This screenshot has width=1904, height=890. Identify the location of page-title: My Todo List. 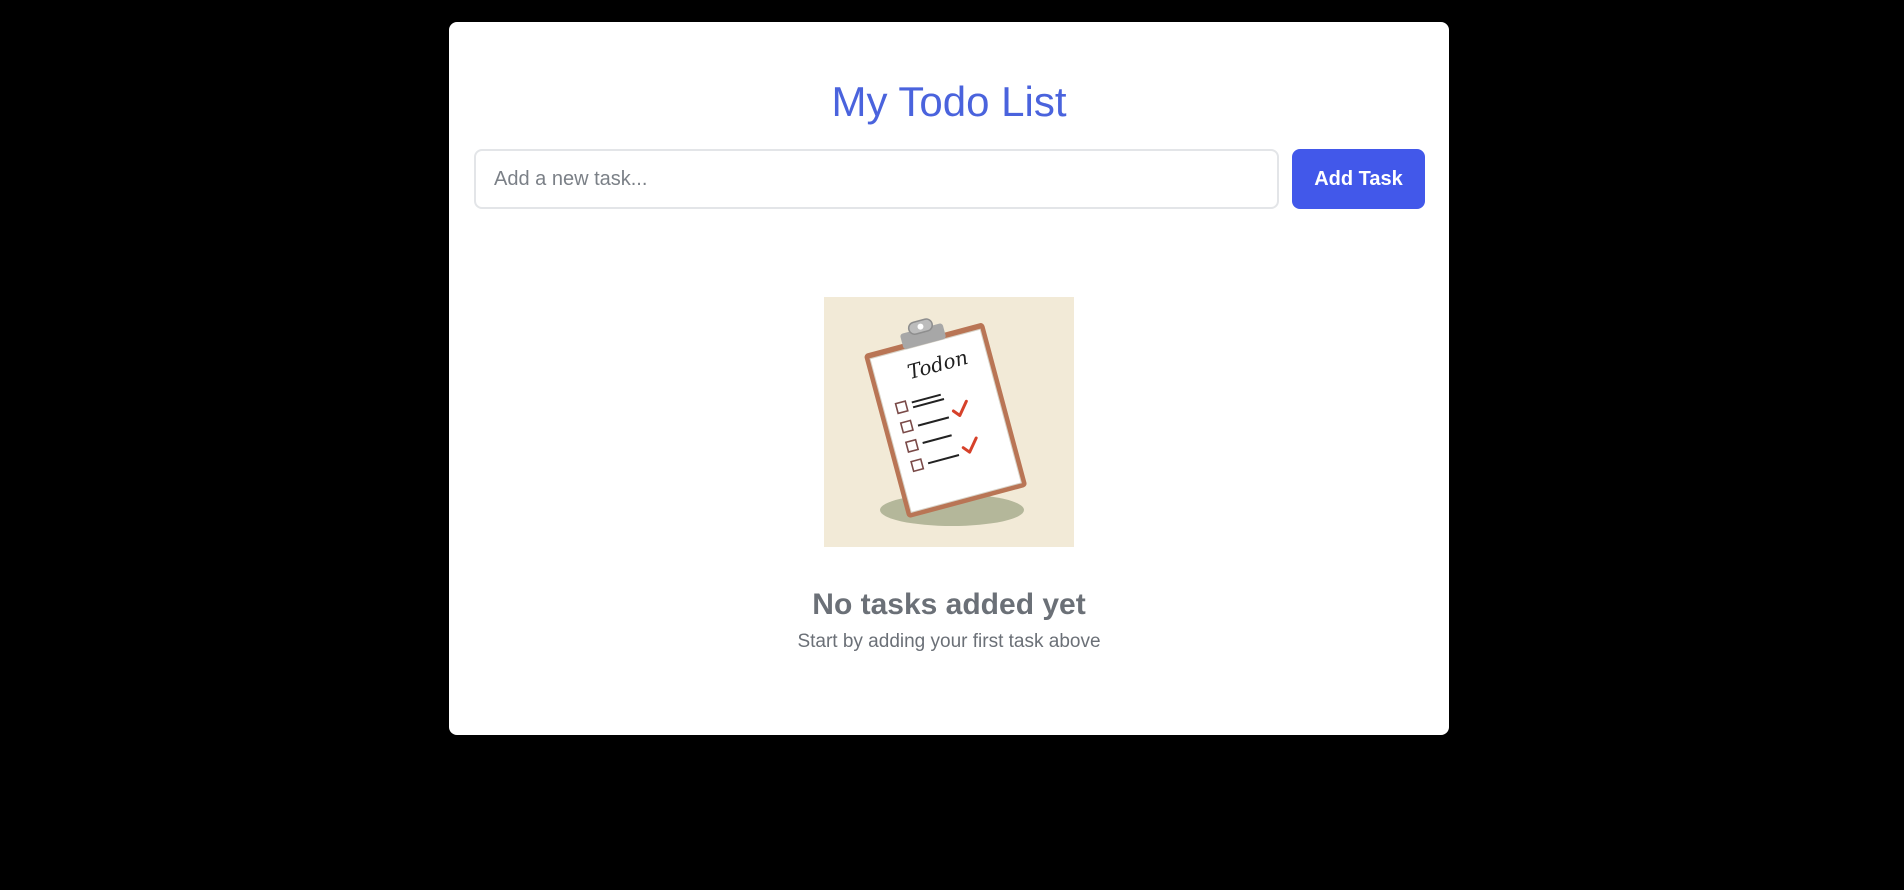
(949, 101).